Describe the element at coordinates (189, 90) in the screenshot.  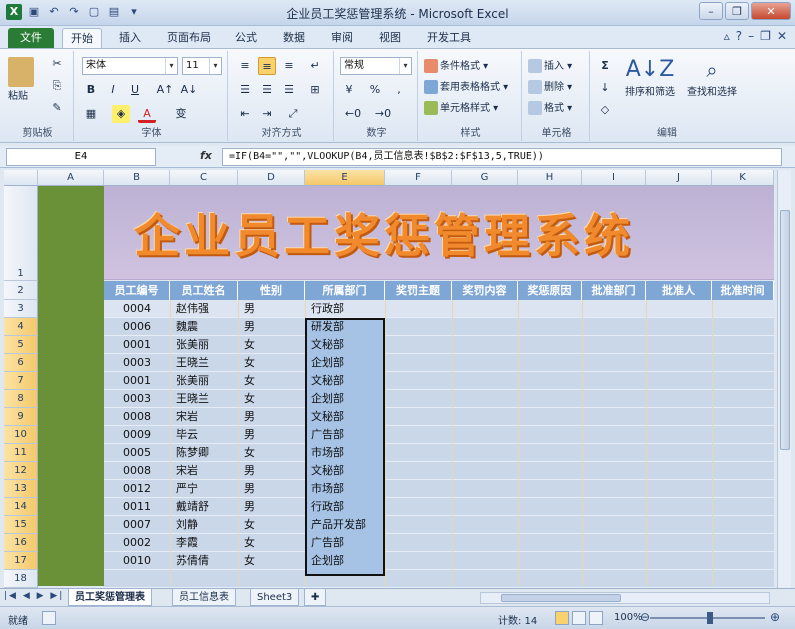
I see `font-shrink-icon: A↓` at that location.